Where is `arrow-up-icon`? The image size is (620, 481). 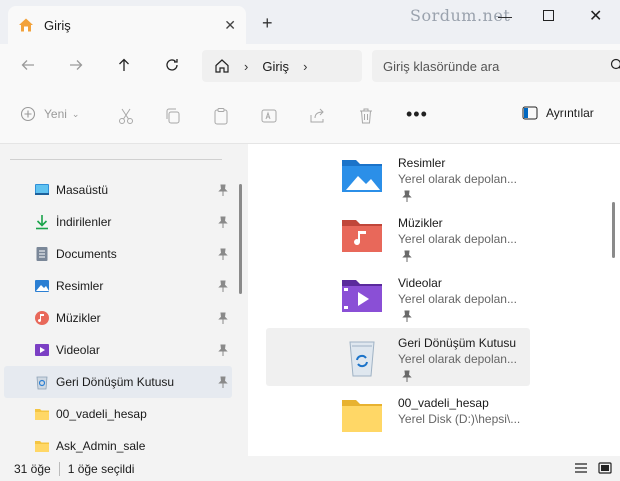 arrow-up-icon is located at coordinates (124, 64).